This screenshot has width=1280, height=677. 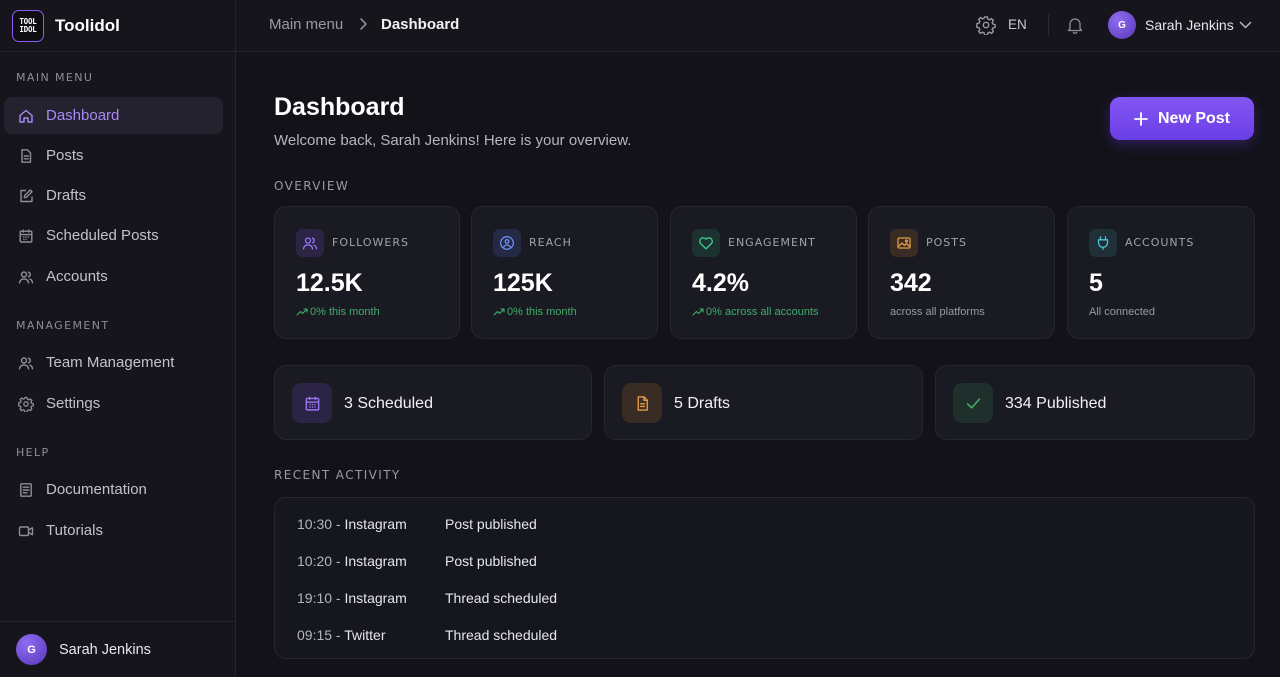 I want to click on sidebar-item-label: Drafts, so click(x=66, y=195).